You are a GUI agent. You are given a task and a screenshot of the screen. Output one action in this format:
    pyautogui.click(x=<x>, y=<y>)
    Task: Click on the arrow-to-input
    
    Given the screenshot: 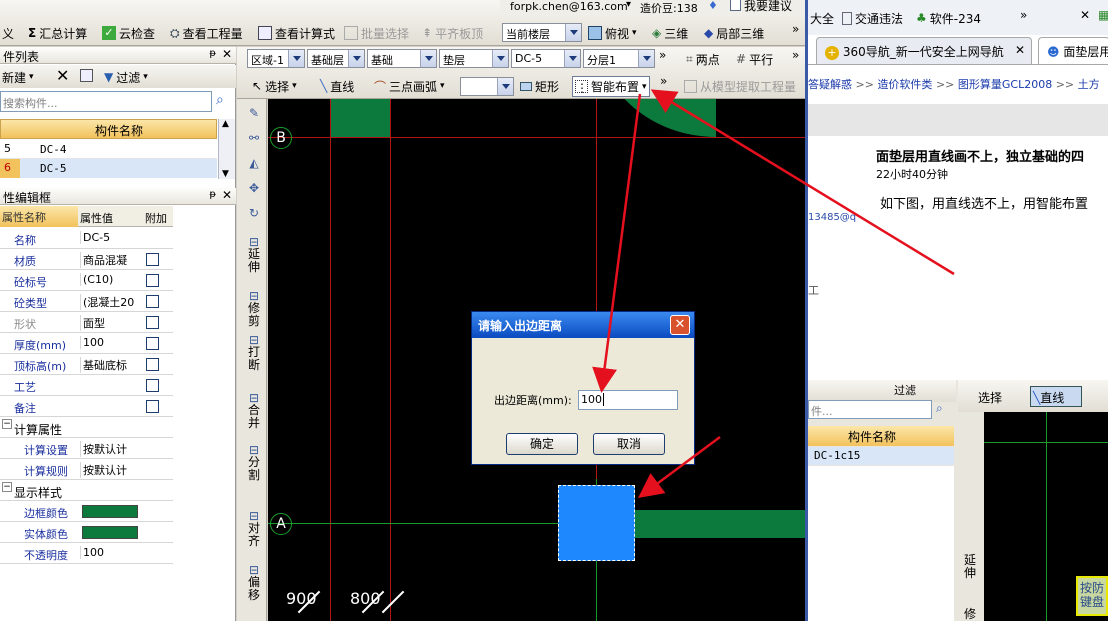 What is the action you would take?
    pyautogui.click(x=617, y=243)
    